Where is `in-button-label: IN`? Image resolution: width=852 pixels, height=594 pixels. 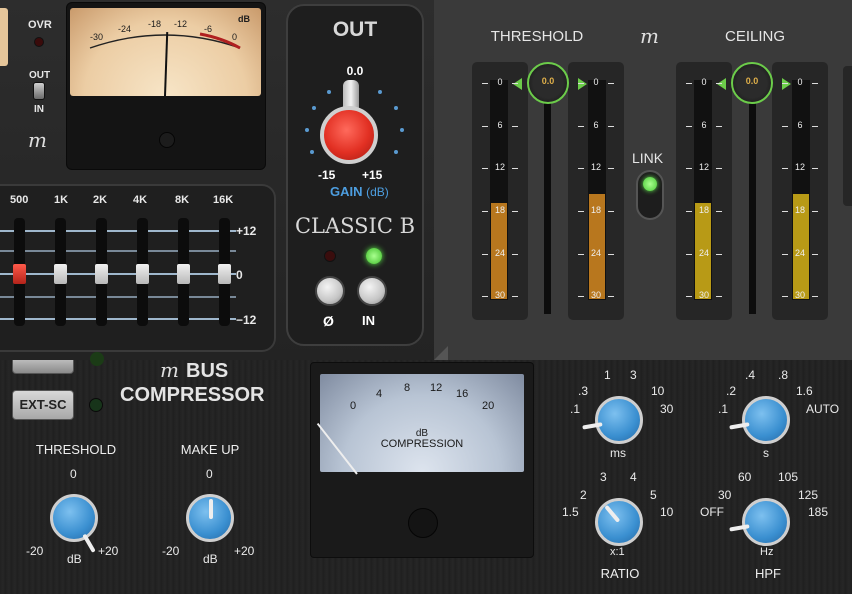
in-button-label: IN is located at coordinates (368, 320).